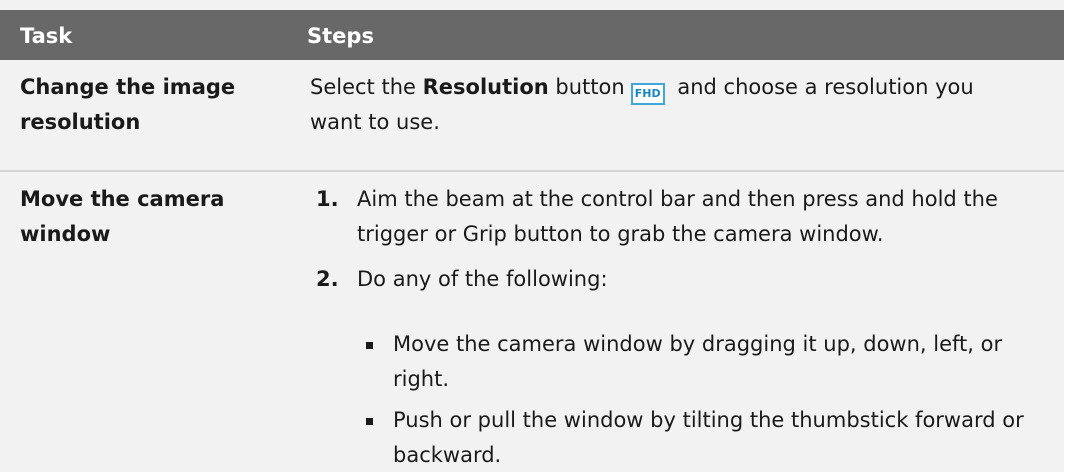  Describe the element at coordinates (122, 216) in the screenshot. I see `task-label: Move the camera window` at that location.